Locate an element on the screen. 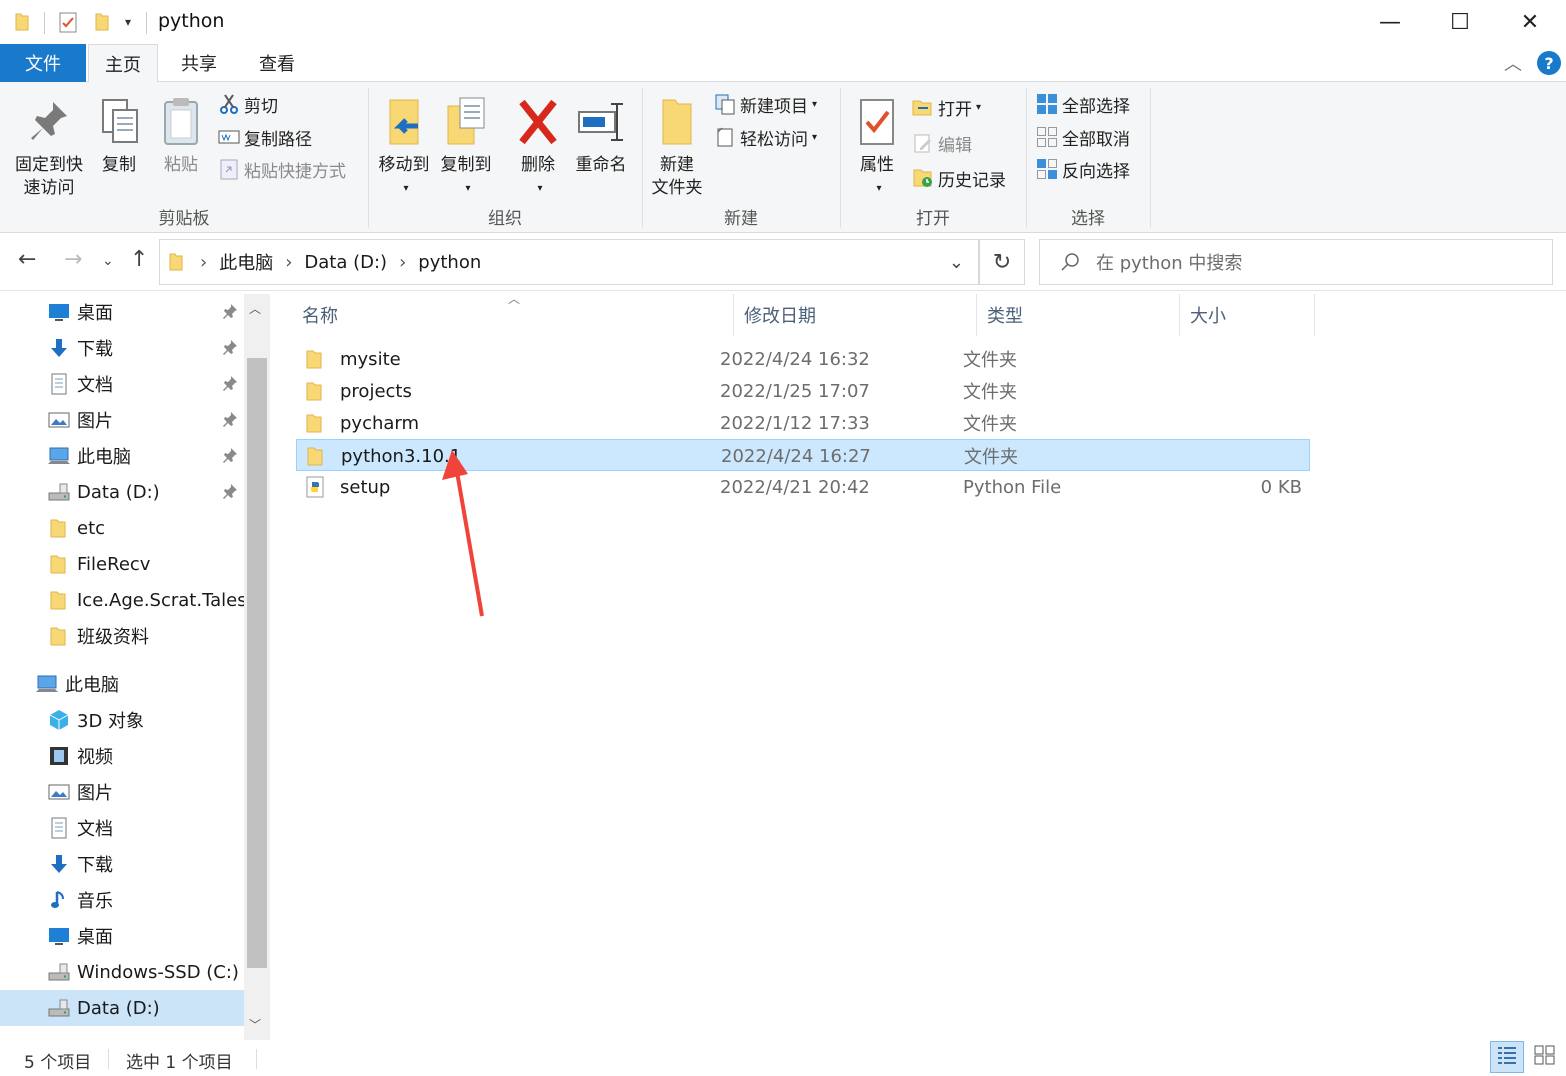 This screenshot has width=1566, height=1076. drive-icon is located at coordinates (59, 1008).